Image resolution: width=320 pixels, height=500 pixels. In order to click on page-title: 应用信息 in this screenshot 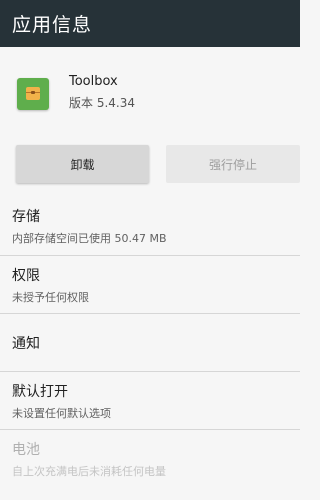, I will do `click(52, 25)`.